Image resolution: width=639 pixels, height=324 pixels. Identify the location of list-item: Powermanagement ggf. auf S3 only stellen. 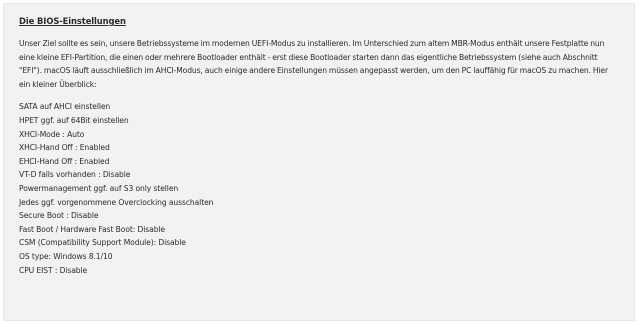
(99, 188).